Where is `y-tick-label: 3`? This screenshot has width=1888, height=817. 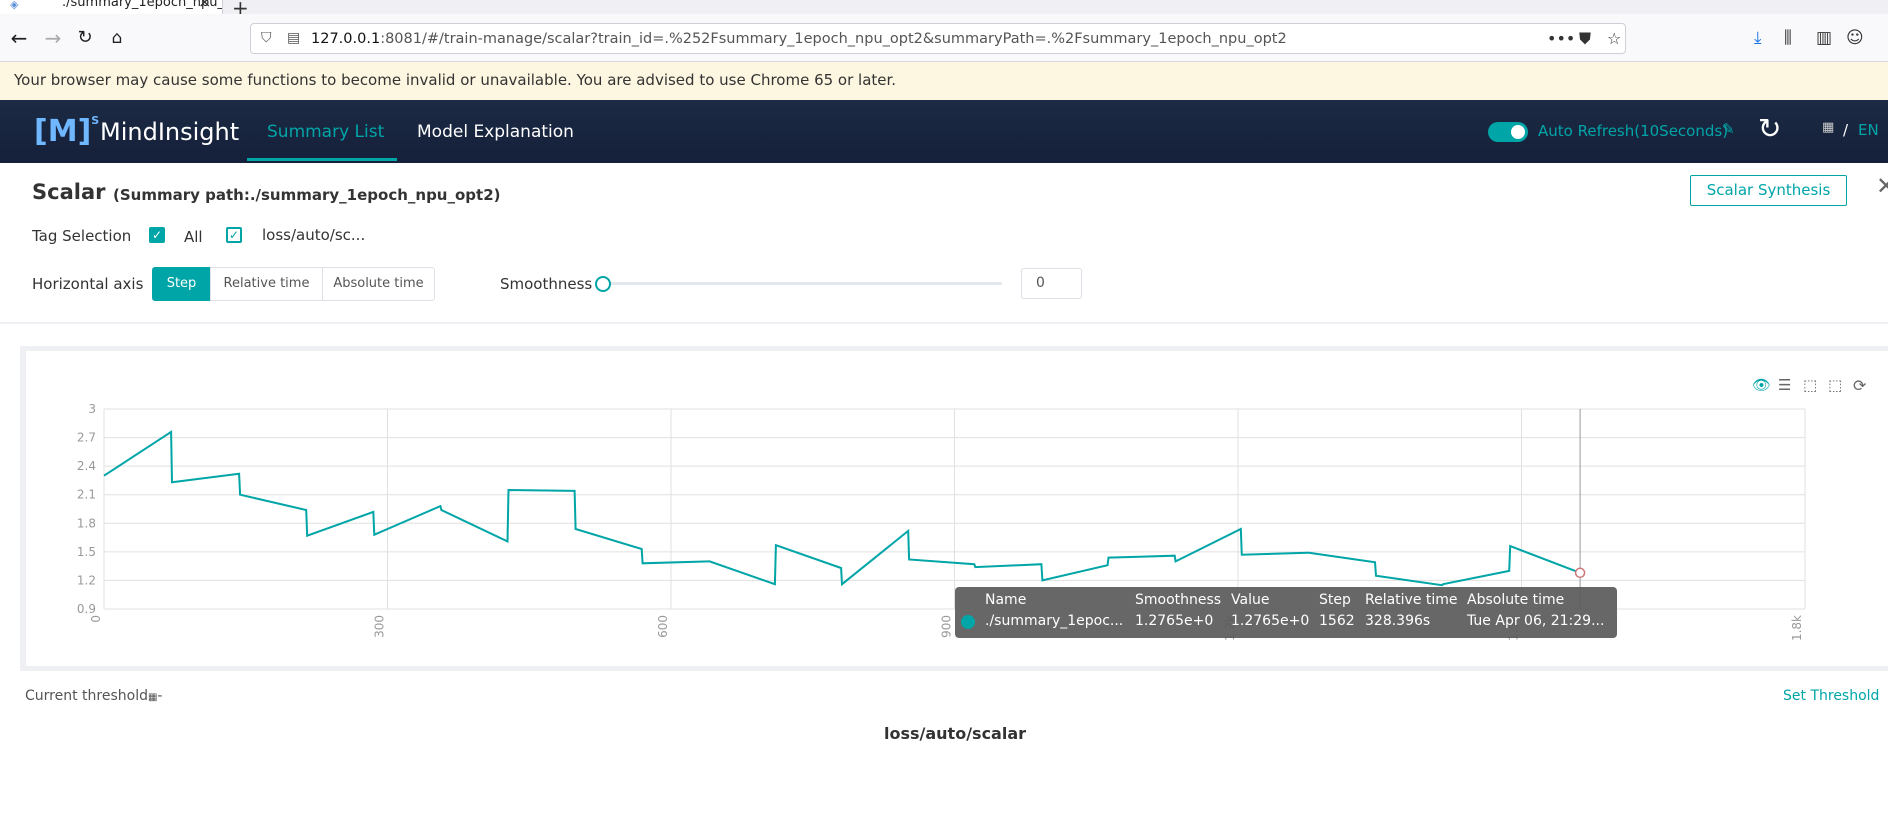 y-tick-label: 3 is located at coordinates (92, 409).